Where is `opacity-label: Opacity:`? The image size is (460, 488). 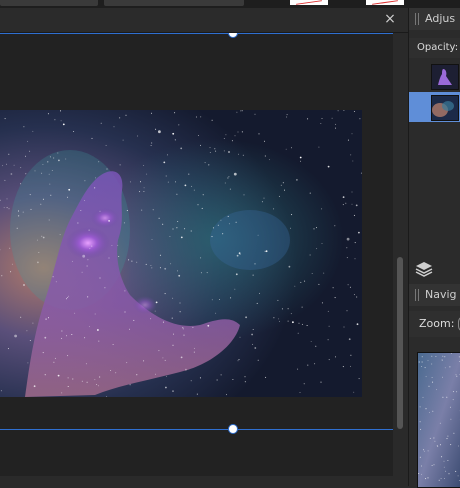
opacity-label: Opacity: is located at coordinates (437, 47).